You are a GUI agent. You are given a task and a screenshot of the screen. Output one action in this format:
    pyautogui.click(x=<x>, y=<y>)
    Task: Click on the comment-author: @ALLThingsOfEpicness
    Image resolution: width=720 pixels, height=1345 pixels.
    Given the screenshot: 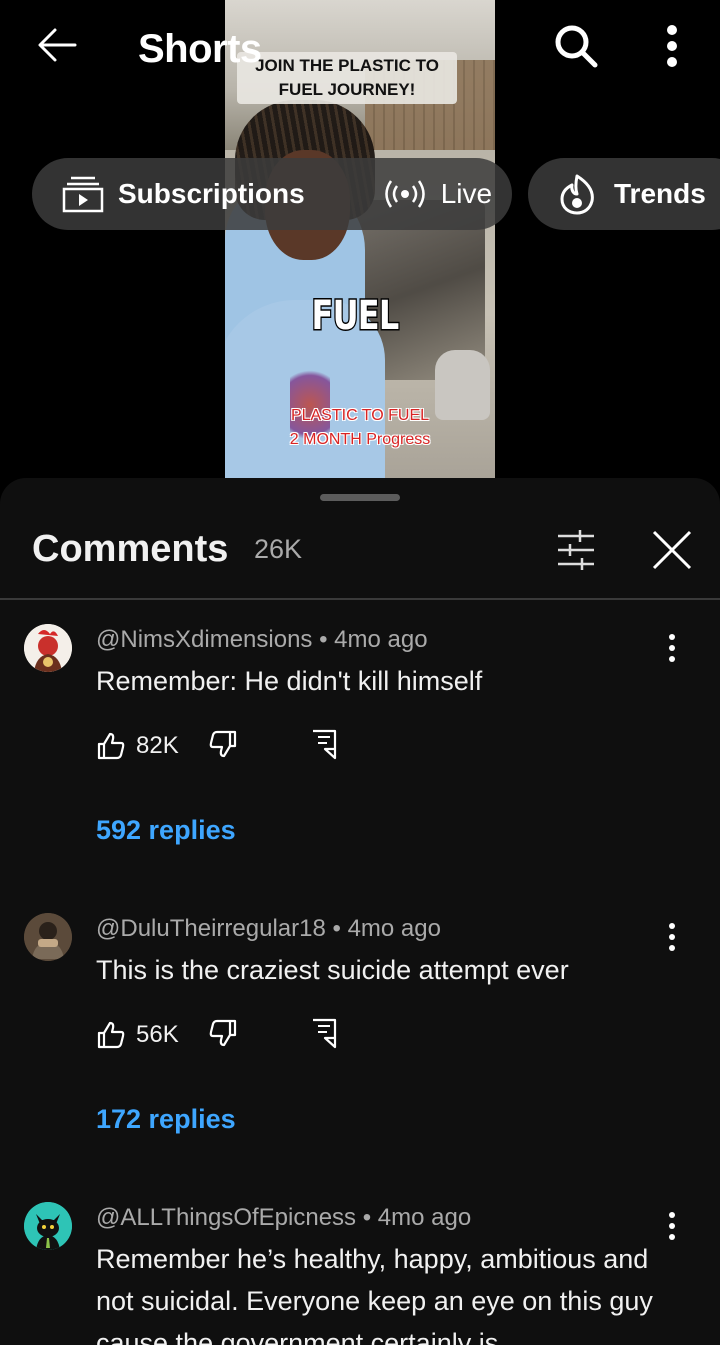 What is the action you would take?
    pyautogui.click(x=226, y=1217)
    